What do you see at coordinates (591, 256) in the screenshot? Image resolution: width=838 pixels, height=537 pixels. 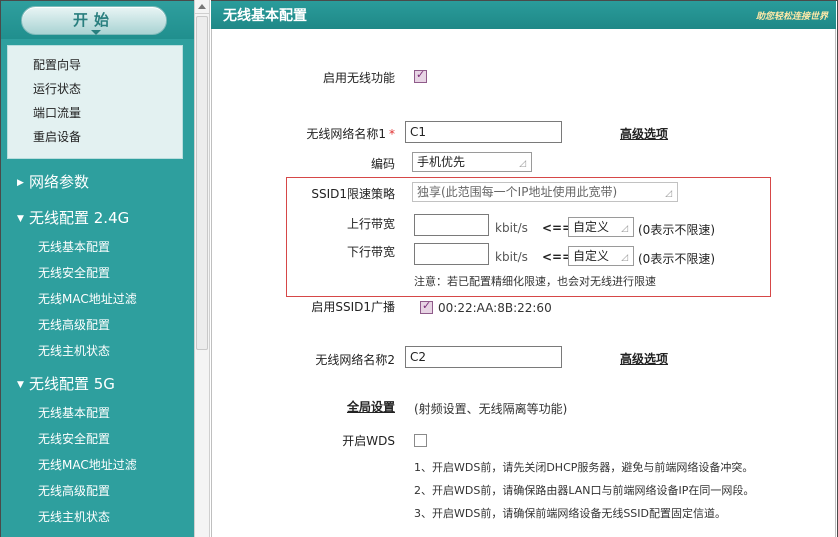 I see `download-mode-value: 自定义` at bounding box center [591, 256].